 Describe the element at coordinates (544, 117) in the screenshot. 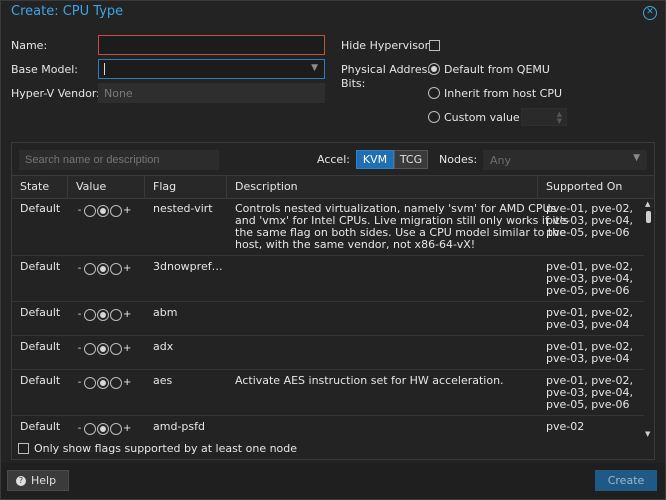

I see `custom-value-stepper: ▲ ▼` at that location.